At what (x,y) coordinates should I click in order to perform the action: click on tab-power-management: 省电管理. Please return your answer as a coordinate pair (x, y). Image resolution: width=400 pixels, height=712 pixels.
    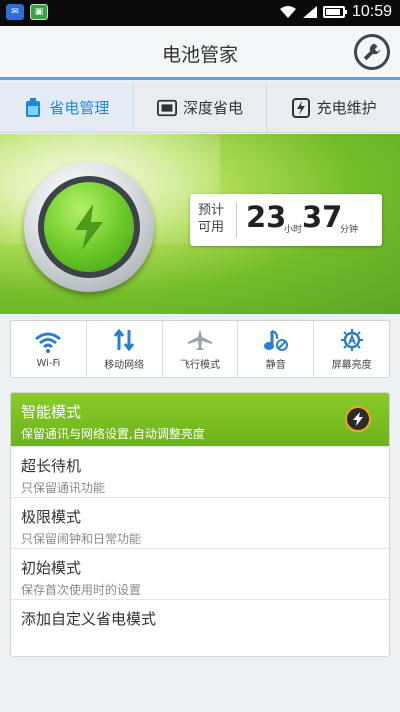
    Looking at the image, I should click on (67, 107).